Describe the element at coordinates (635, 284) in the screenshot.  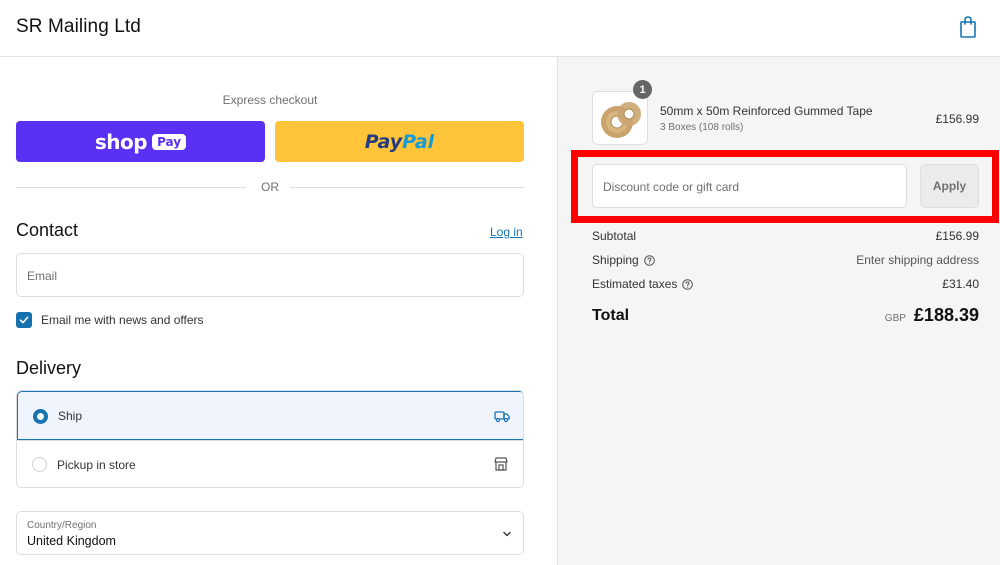
I see `taxes-label: Estimated taxes` at that location.